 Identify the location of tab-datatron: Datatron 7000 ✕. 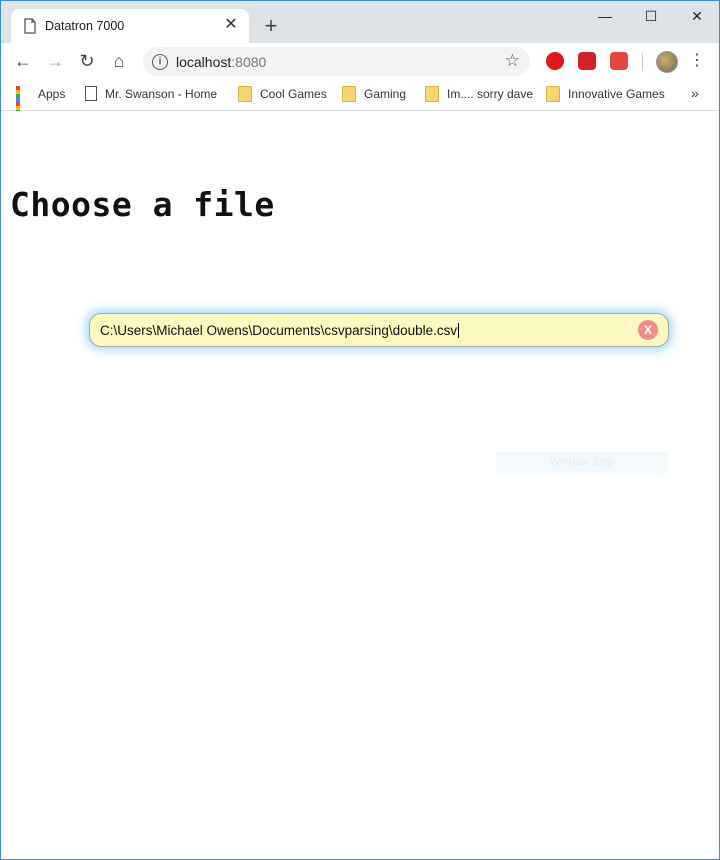
(130, 26).